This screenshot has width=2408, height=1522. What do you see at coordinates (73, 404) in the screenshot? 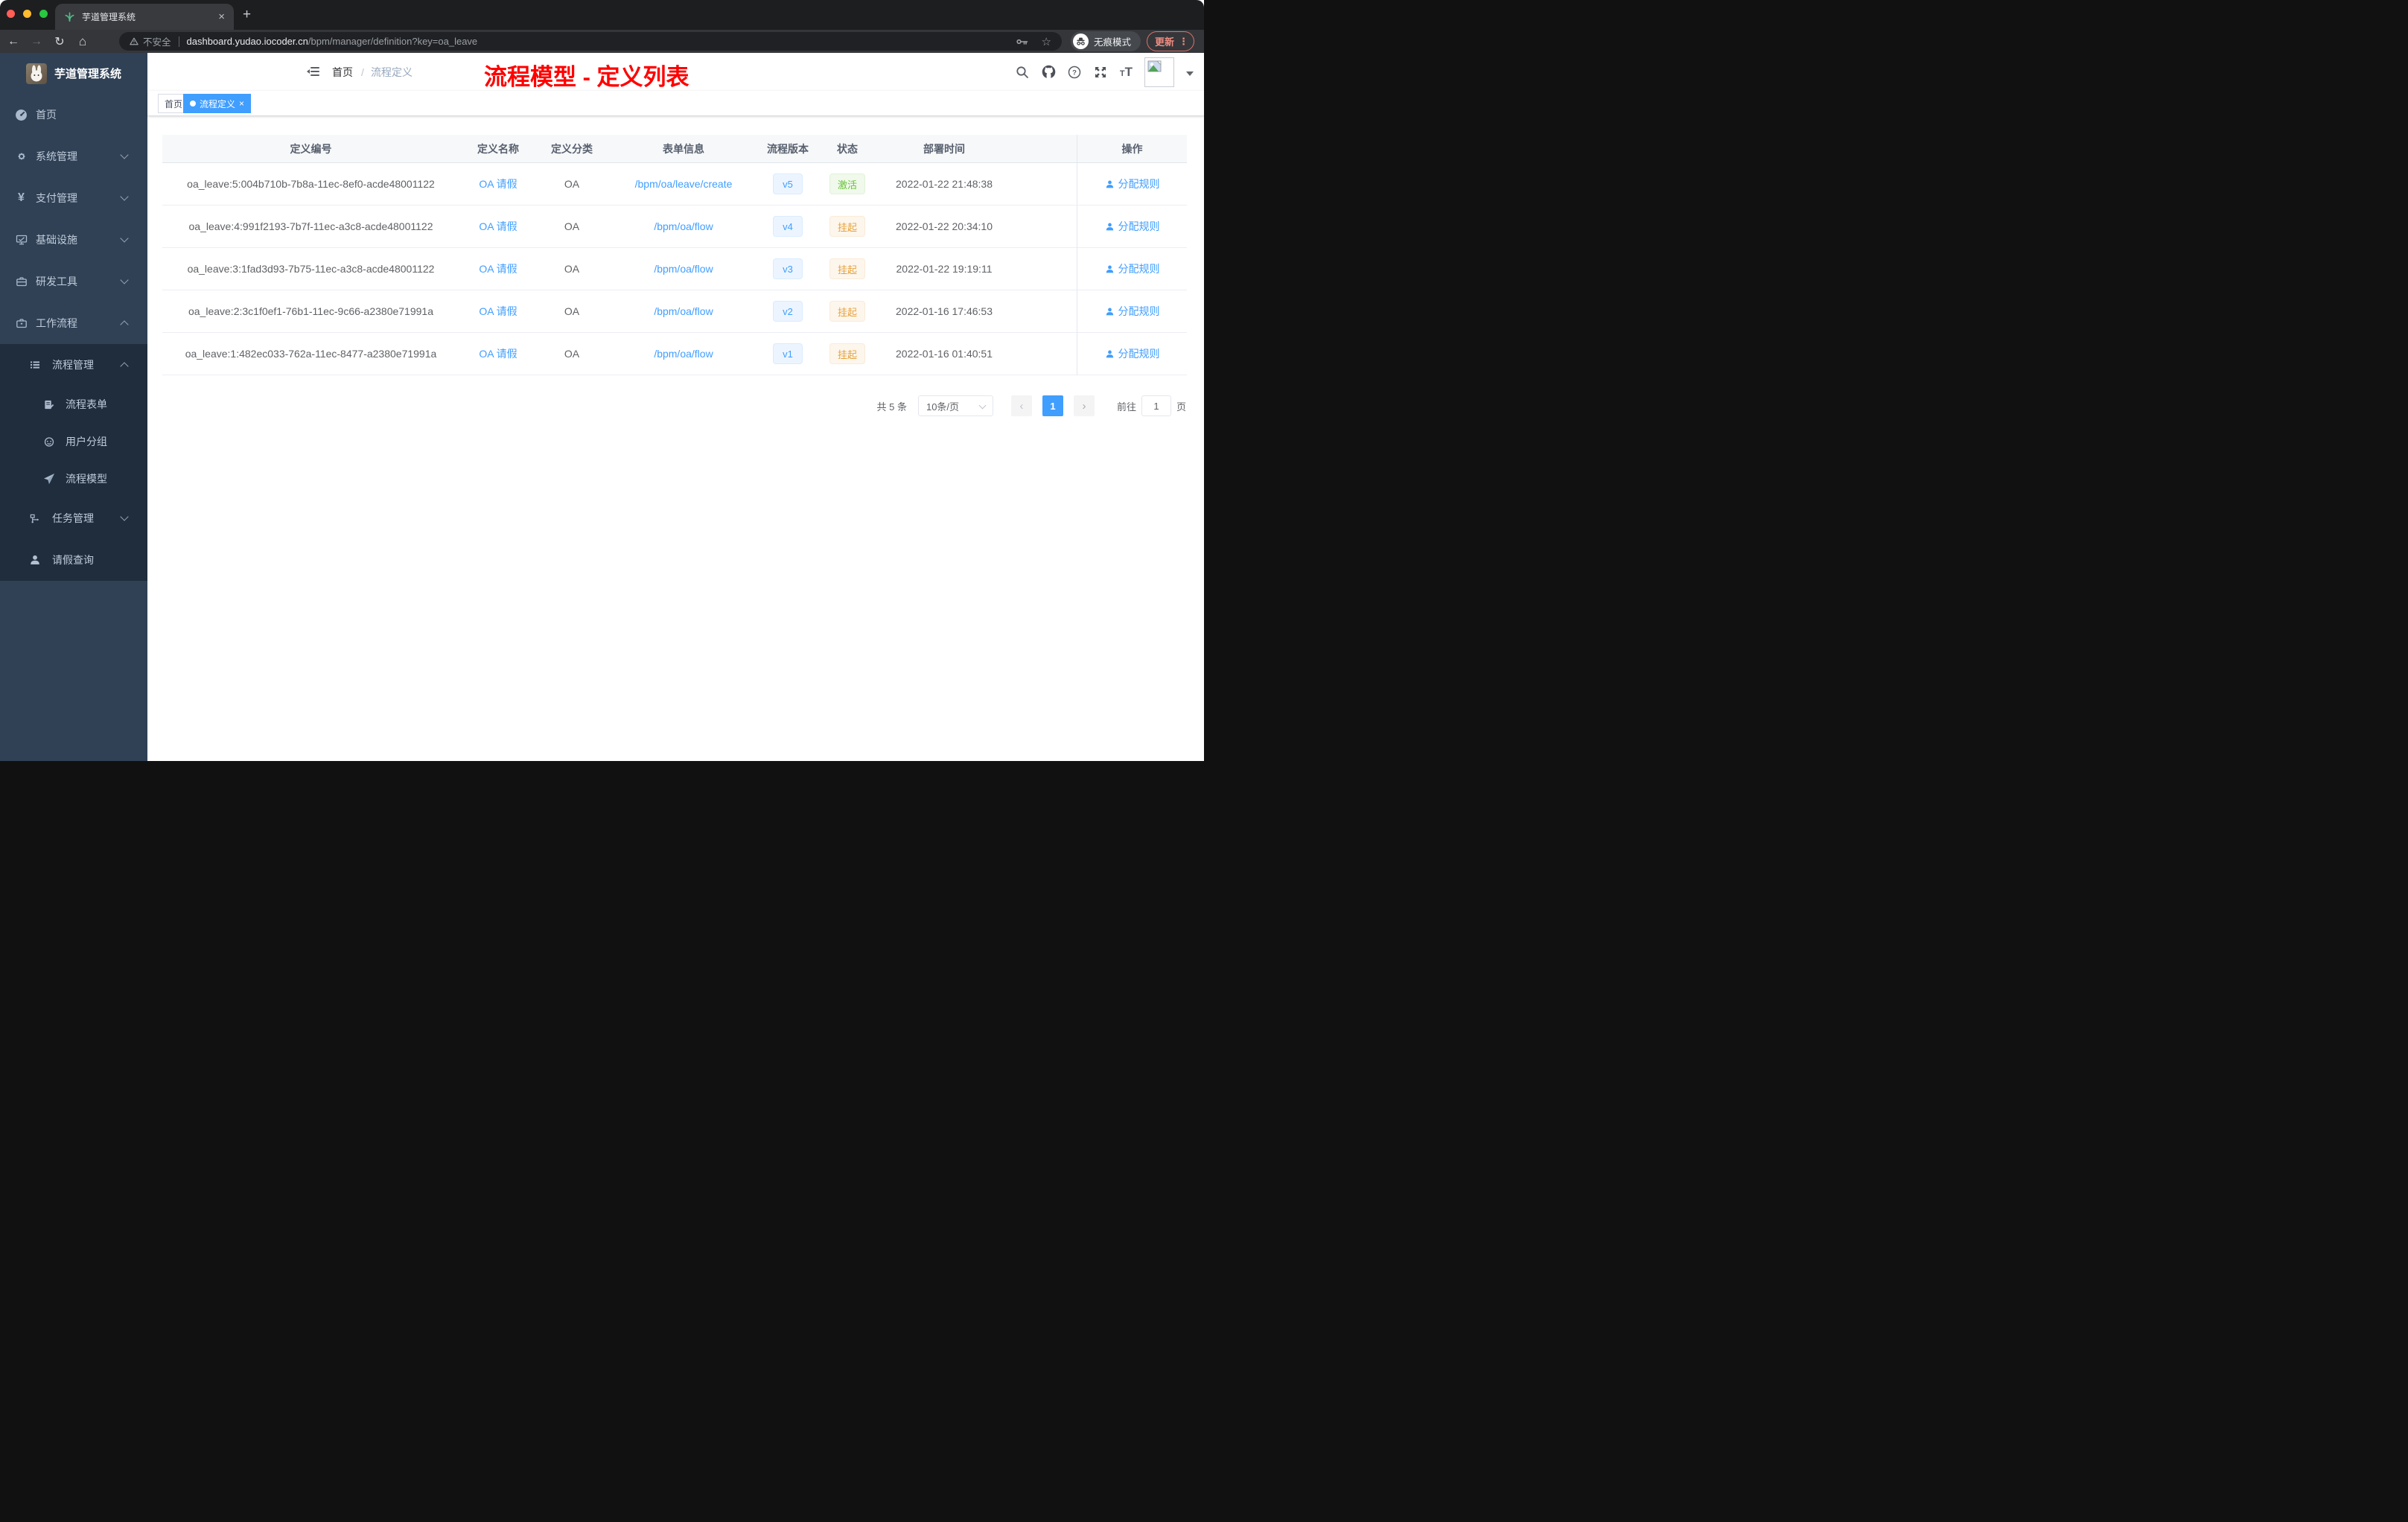
I see `sidebar-item-process-form: 流程表单` at bounding box center [73, 404].